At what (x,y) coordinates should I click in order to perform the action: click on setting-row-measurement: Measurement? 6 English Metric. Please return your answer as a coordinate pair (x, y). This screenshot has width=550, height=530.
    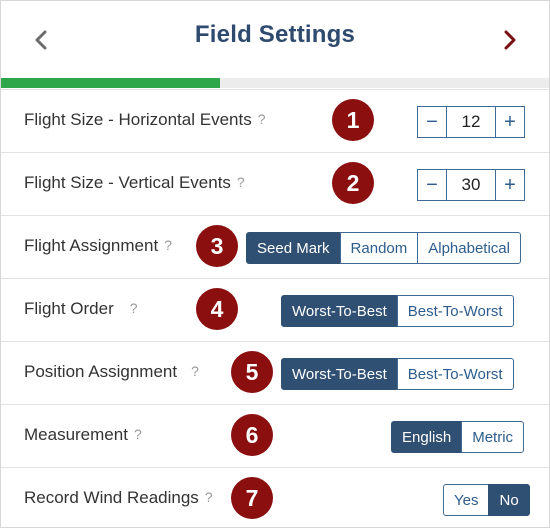
    Looking at the image, I should click on (275, 435).